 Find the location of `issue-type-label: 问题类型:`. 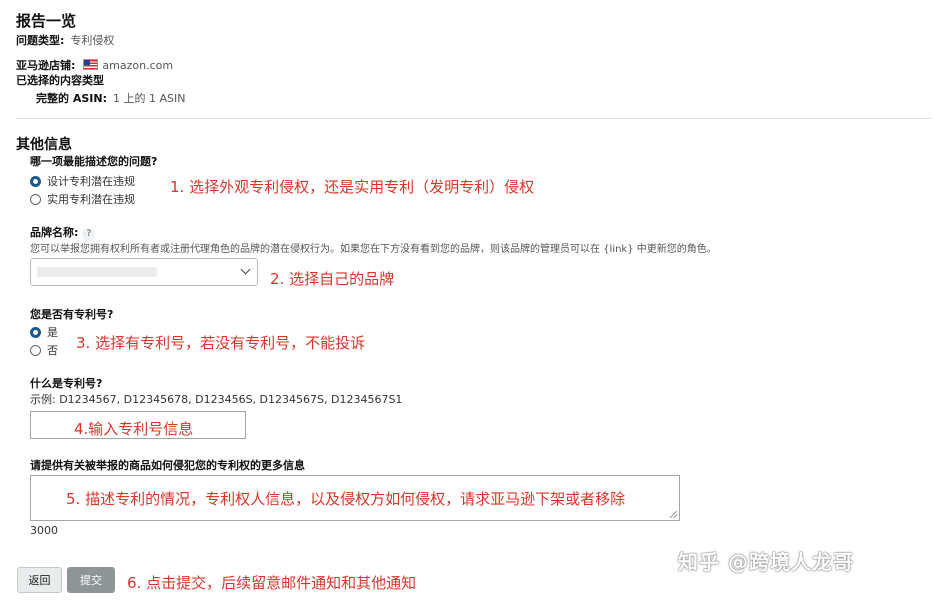

issue-type-label: 问题类型: is located at coordinates (40, 40).